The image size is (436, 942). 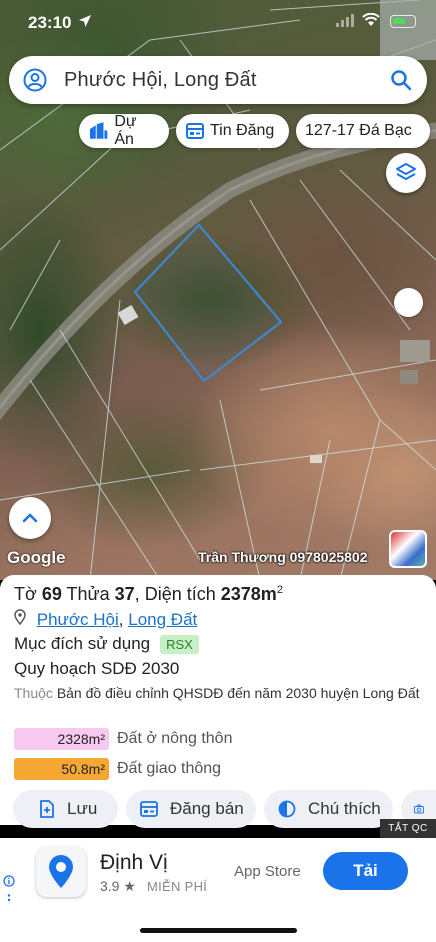 I want to click on land-use-label: Đất ở nông thôn, so click(x=175, y=738).